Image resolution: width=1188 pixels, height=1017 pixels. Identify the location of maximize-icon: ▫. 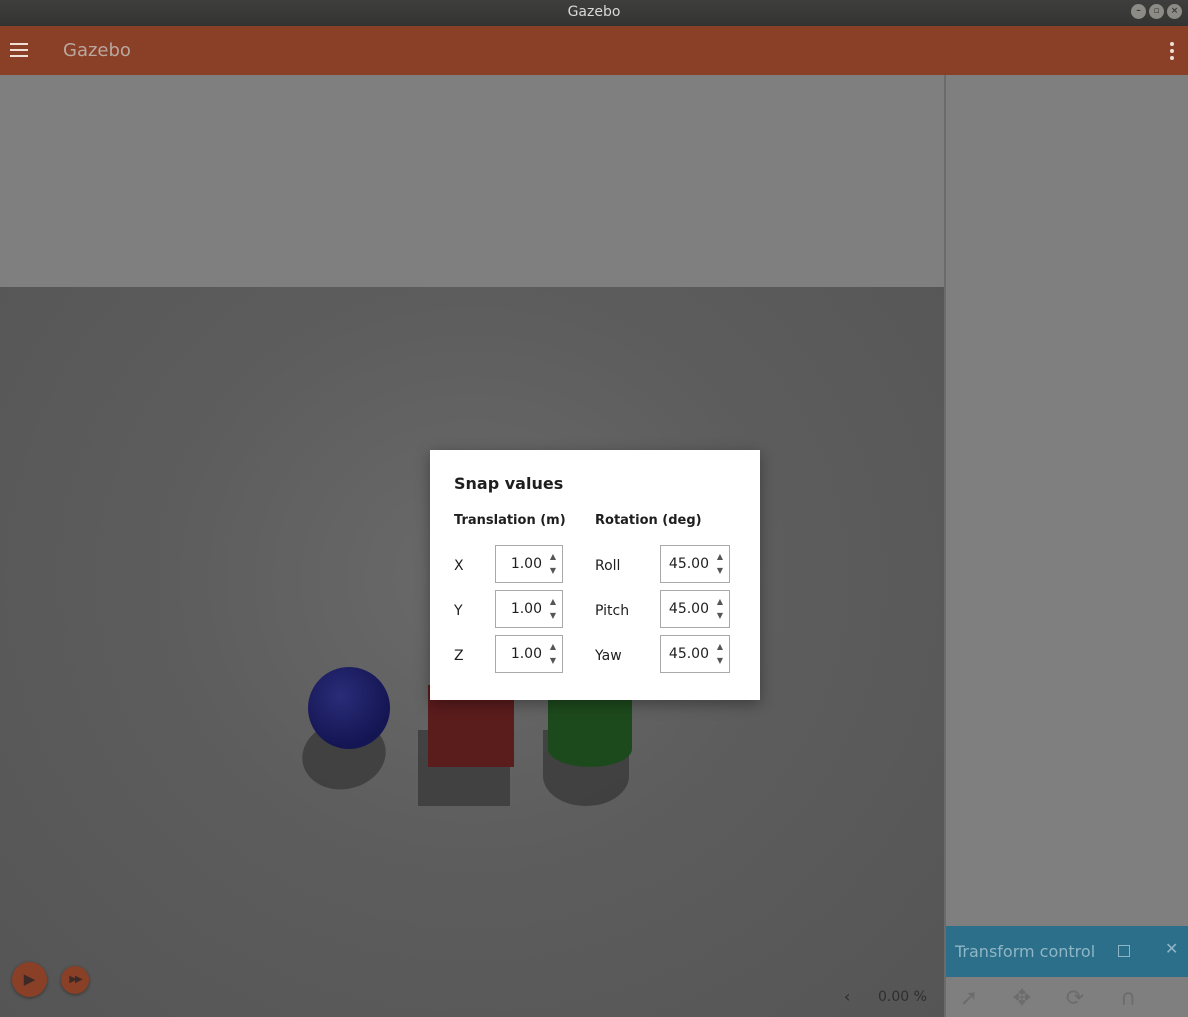
(1156, 11).